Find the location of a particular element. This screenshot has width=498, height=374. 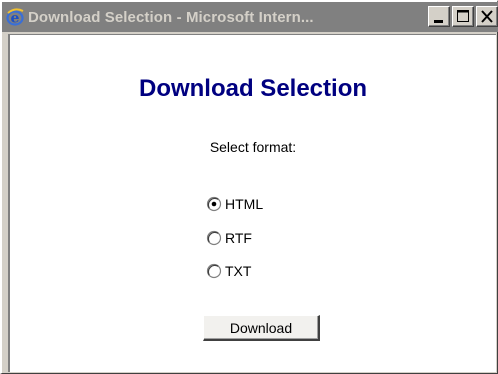

minimize-icon is located at coordinates (438, 21).